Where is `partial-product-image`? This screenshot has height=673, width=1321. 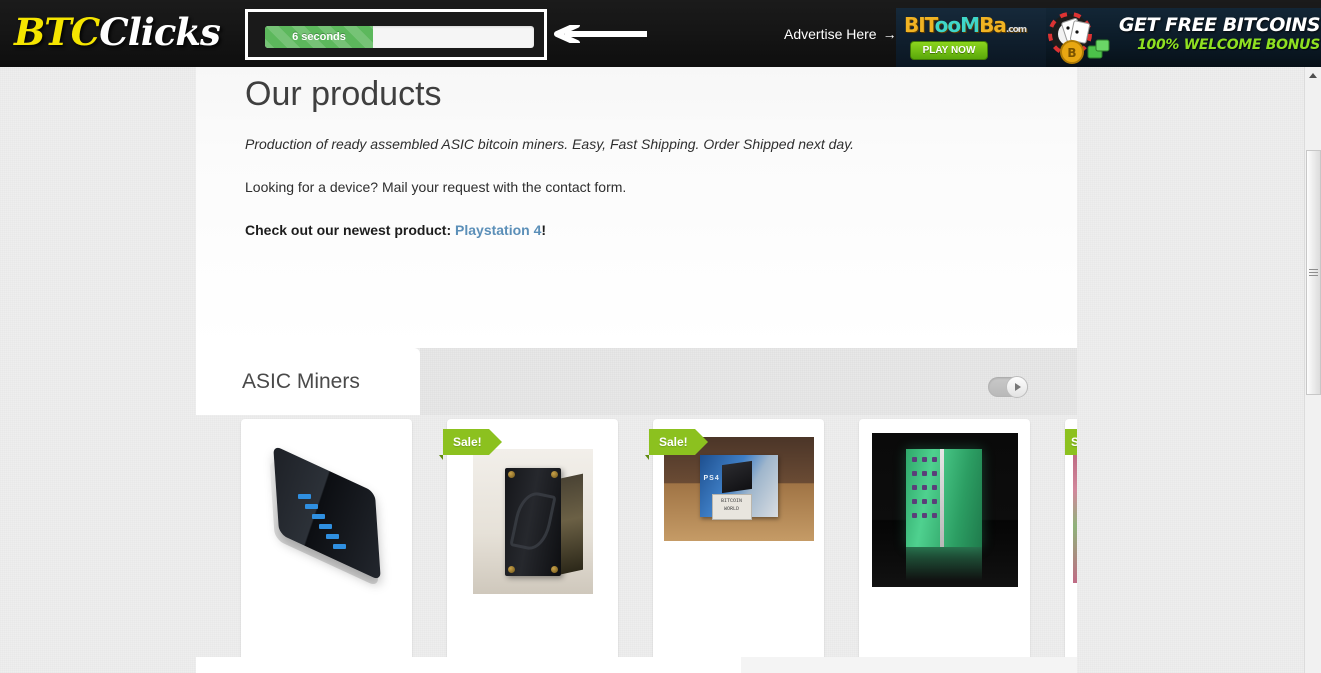 partial-product-image is located at coordinates (1075, 512).